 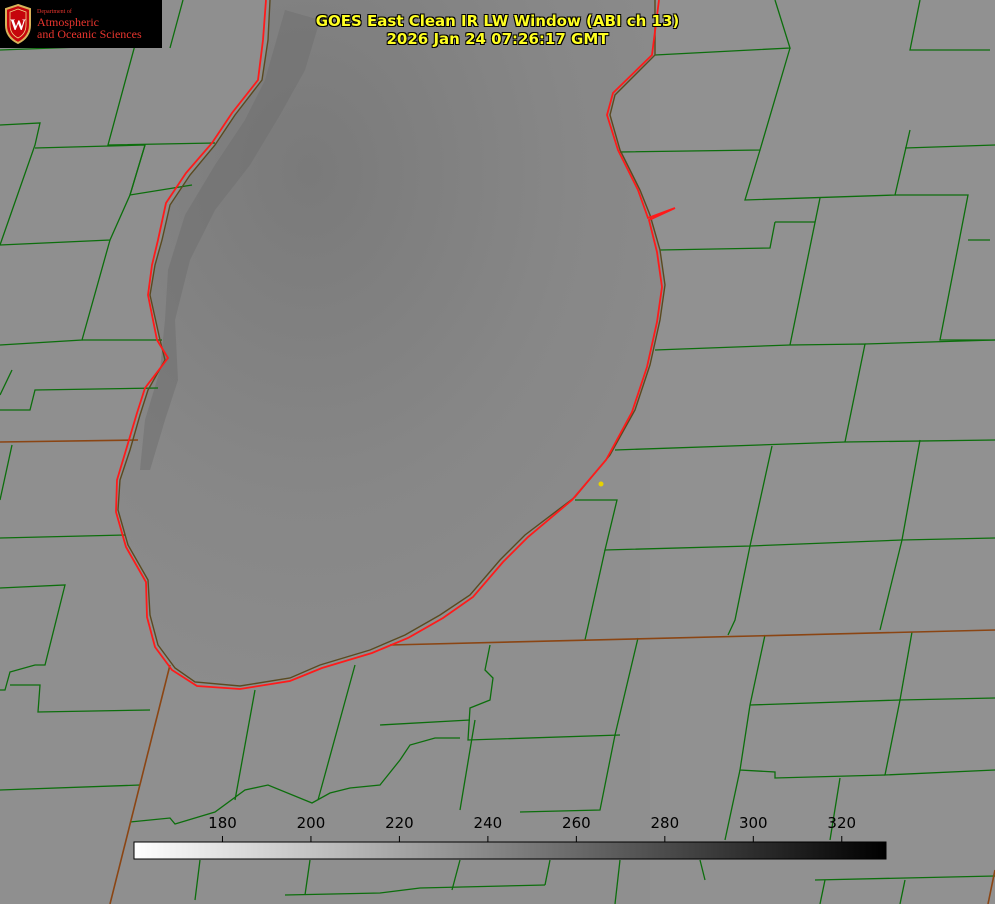 What do you see at coordinates (399, 823) in the screenshot?
I see `colorbar-tick-label: 220` at bounding box center [399, 823].